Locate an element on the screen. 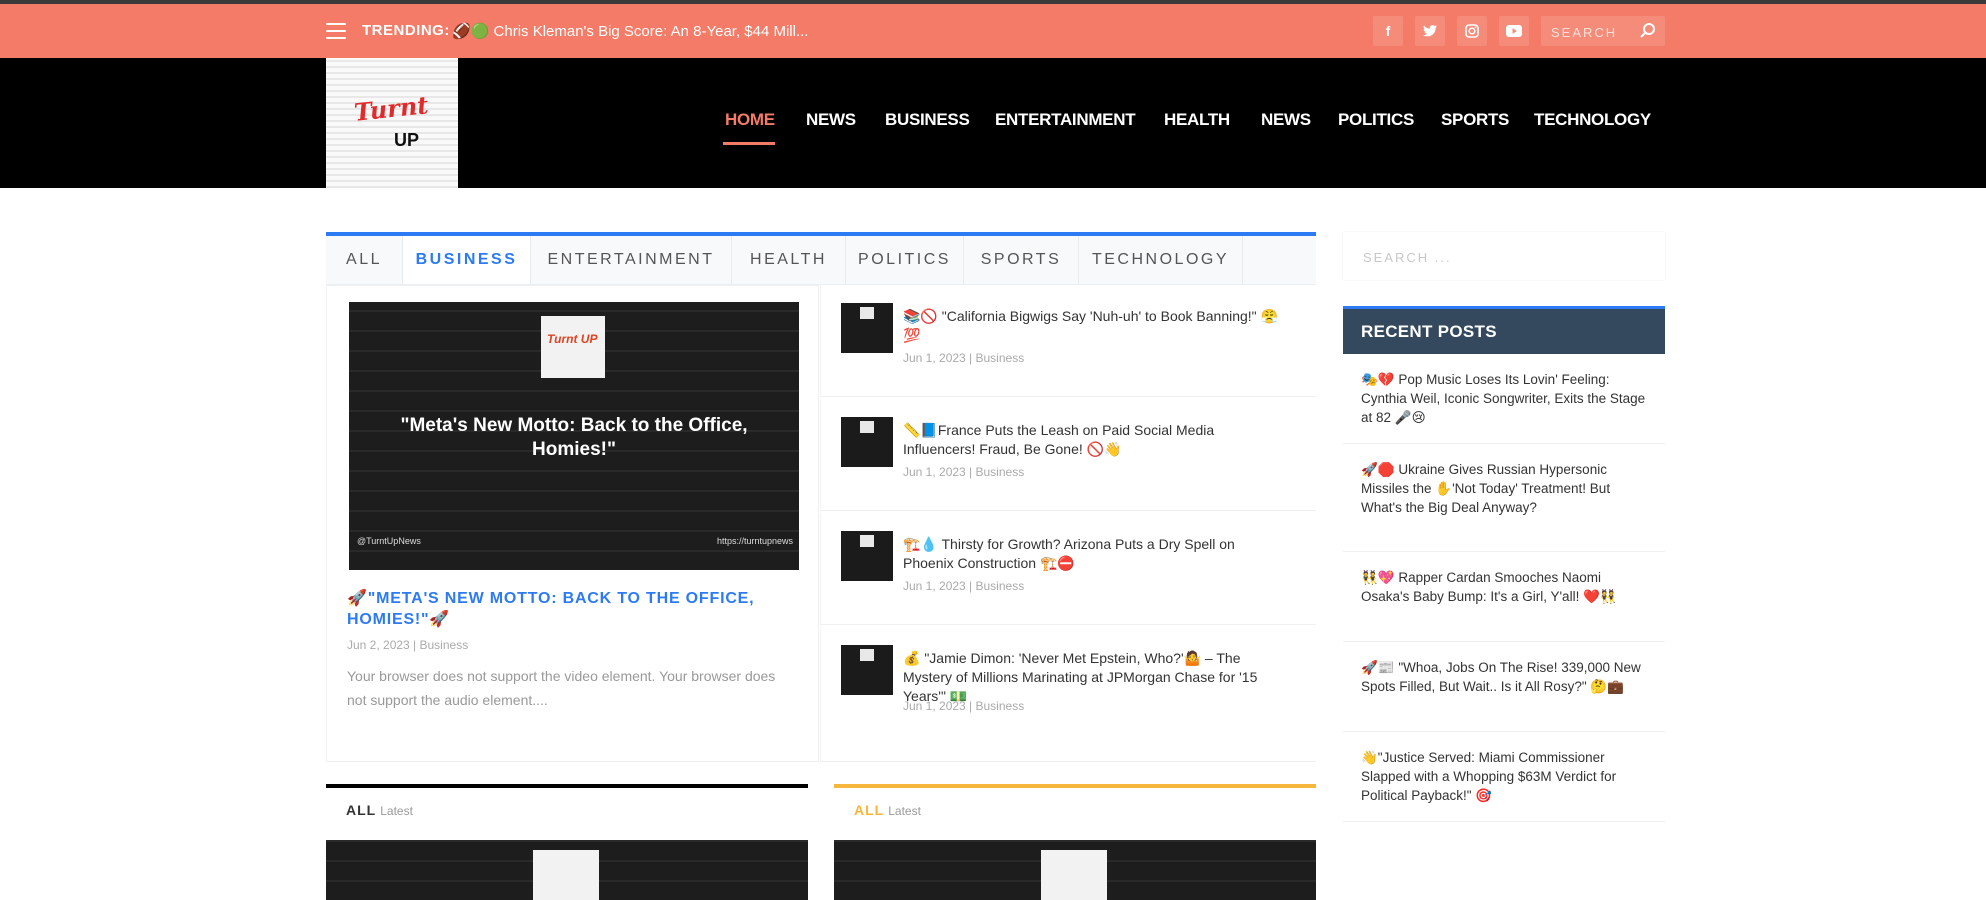 This screenshot has height=900, width=1986. tab-all: ALL is located at coordinates (364, 260).